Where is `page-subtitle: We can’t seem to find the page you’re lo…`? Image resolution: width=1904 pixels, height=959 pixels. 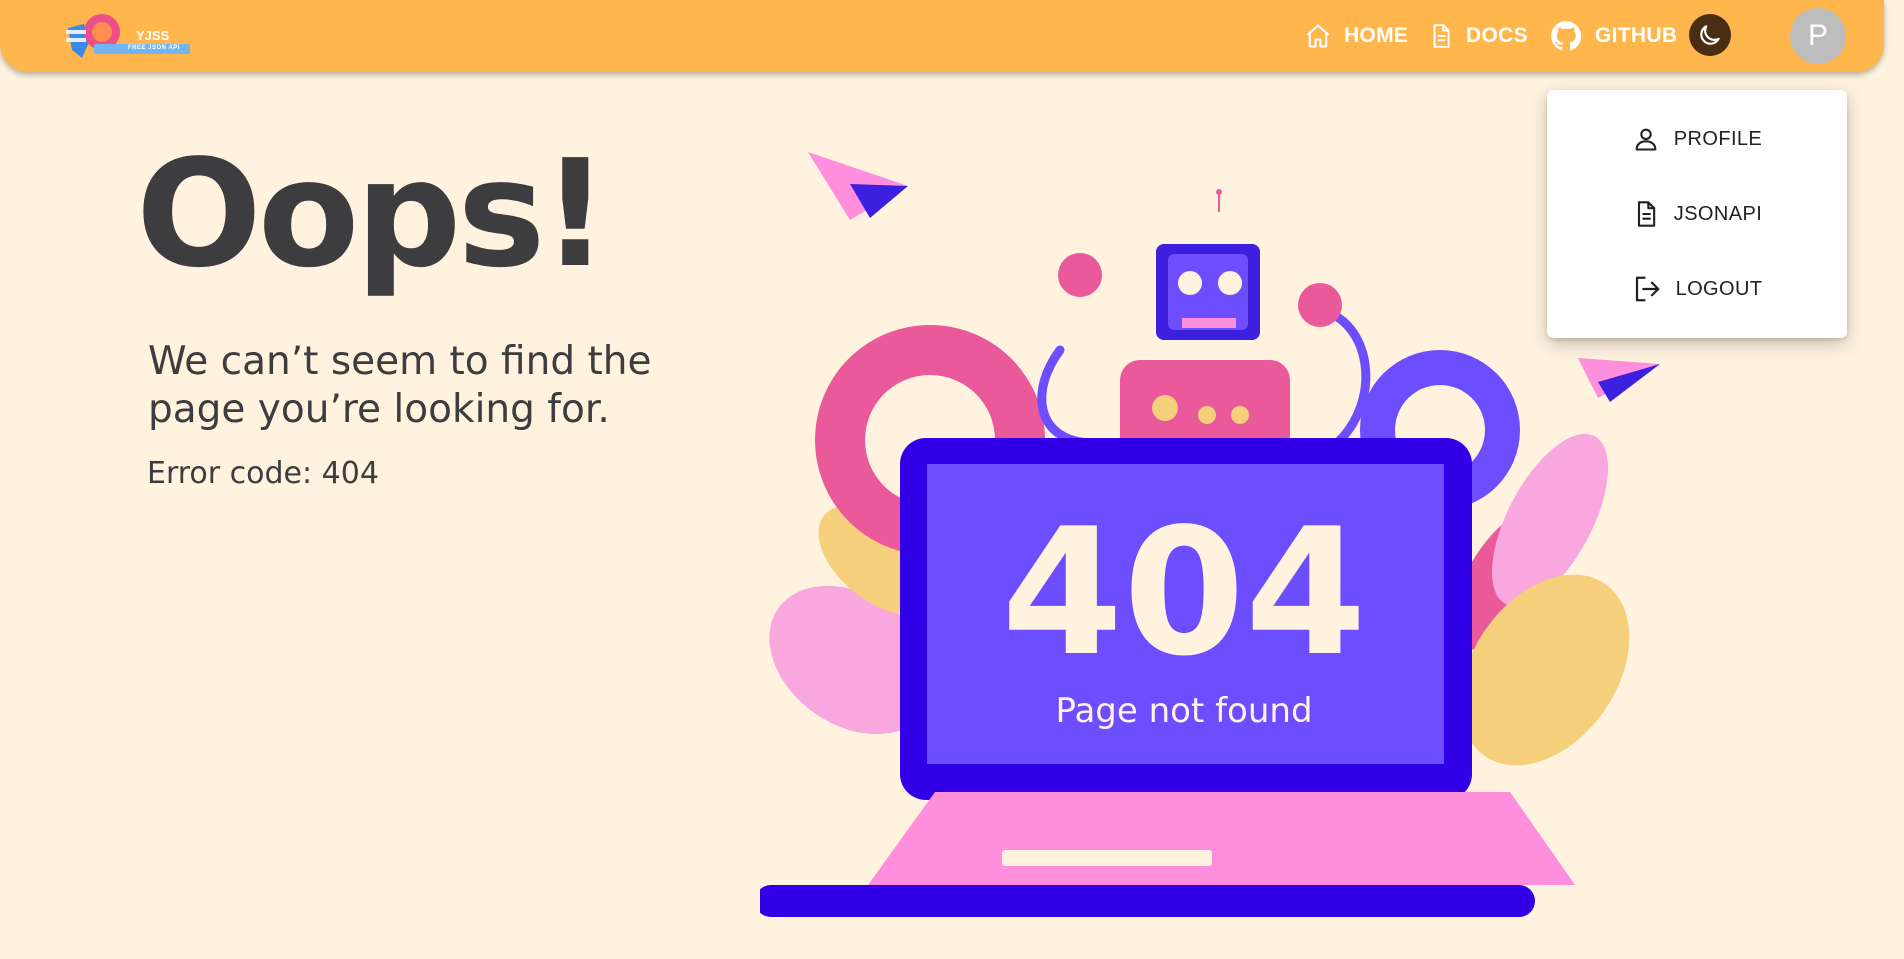 page-subtitle: We can’t seem to find the page you’re lo… is located at coordinates (400, 385).